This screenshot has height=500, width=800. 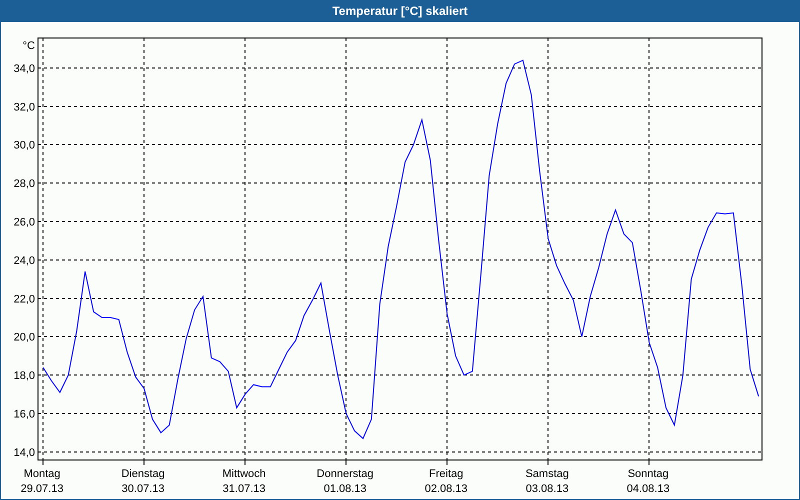 I want to click on x-axis-label: Samstag 03.08.13, so click(x=547, y=481).